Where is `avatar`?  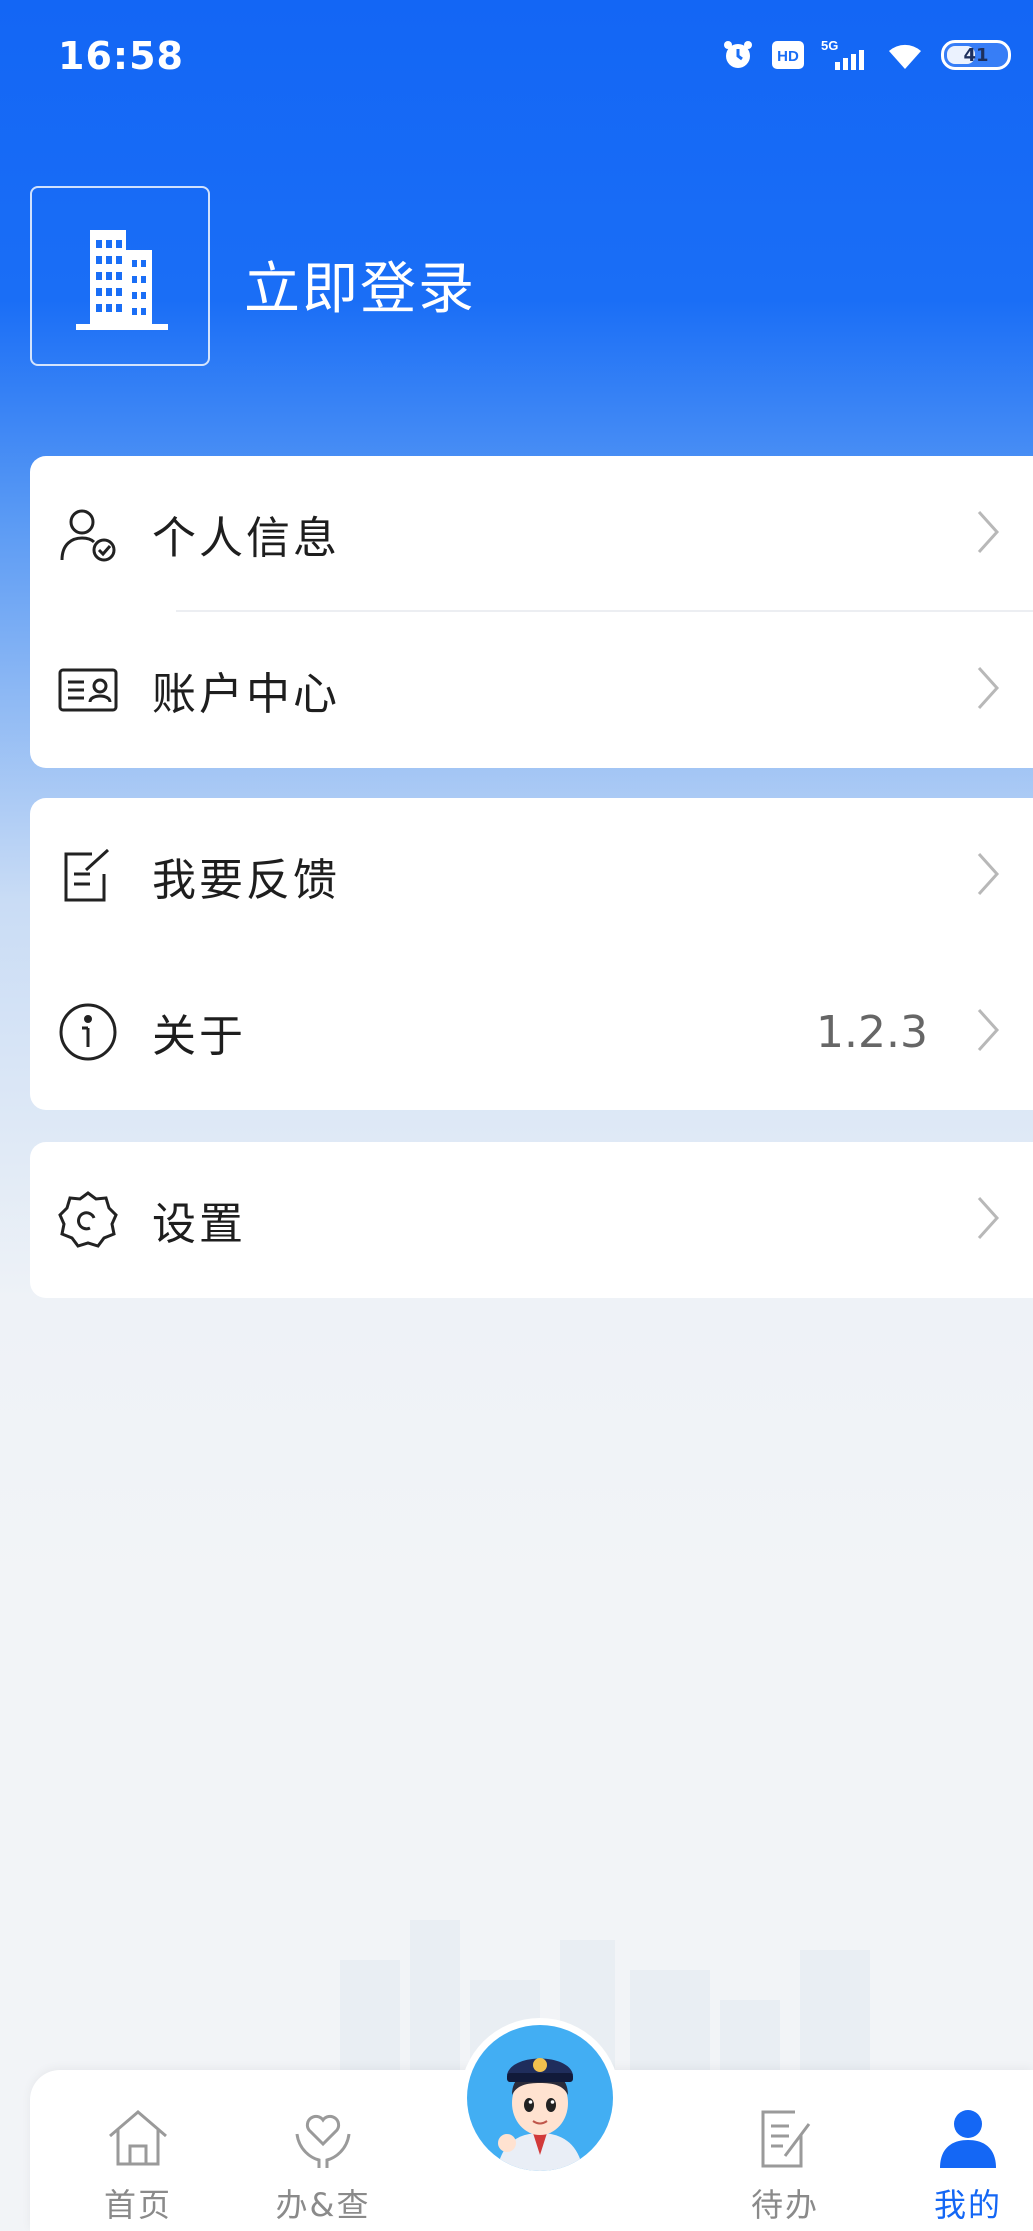 avatar is located at coordinates (120, 276).